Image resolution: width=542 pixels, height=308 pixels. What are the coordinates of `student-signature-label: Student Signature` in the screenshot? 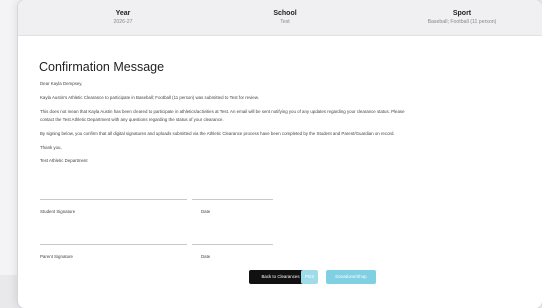 It's located at (58, 211).